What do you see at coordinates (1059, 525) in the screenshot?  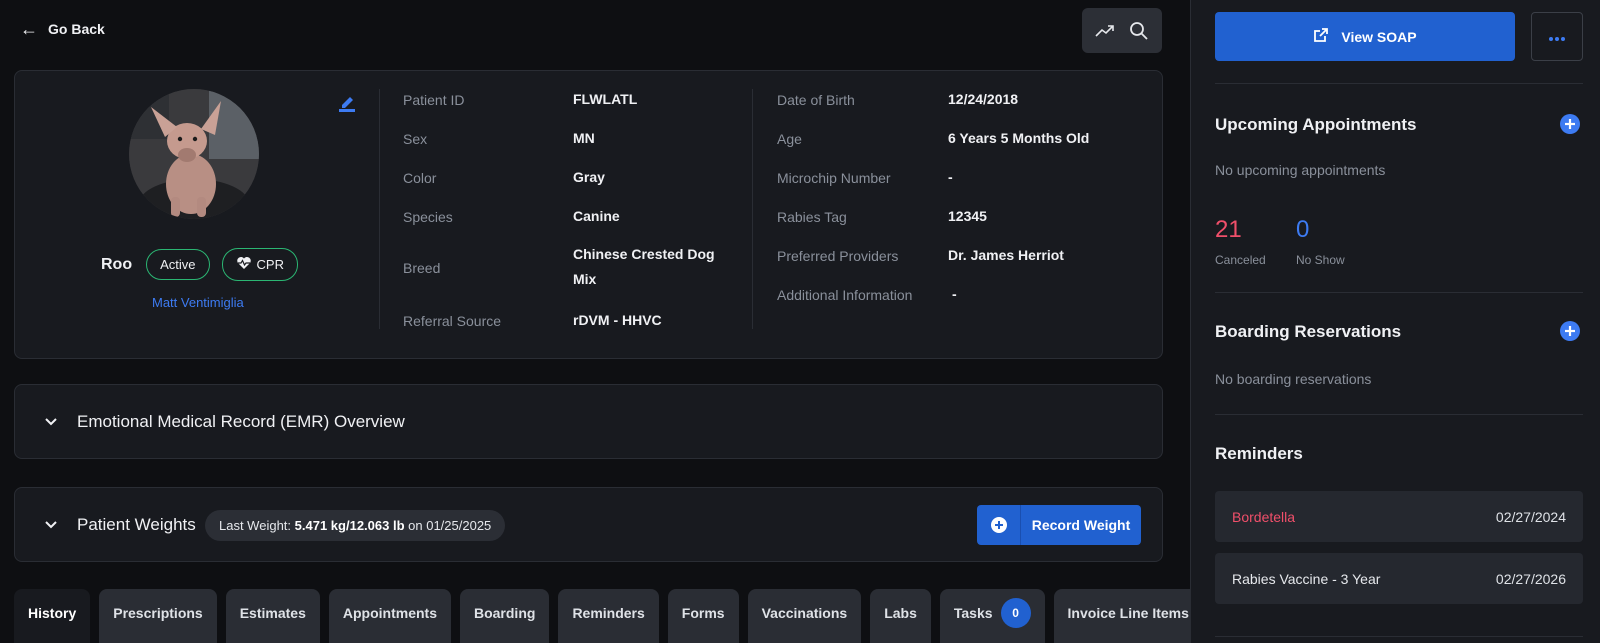 I see `record-weight-button: Record Weight` at bounding box center [1059, 525].